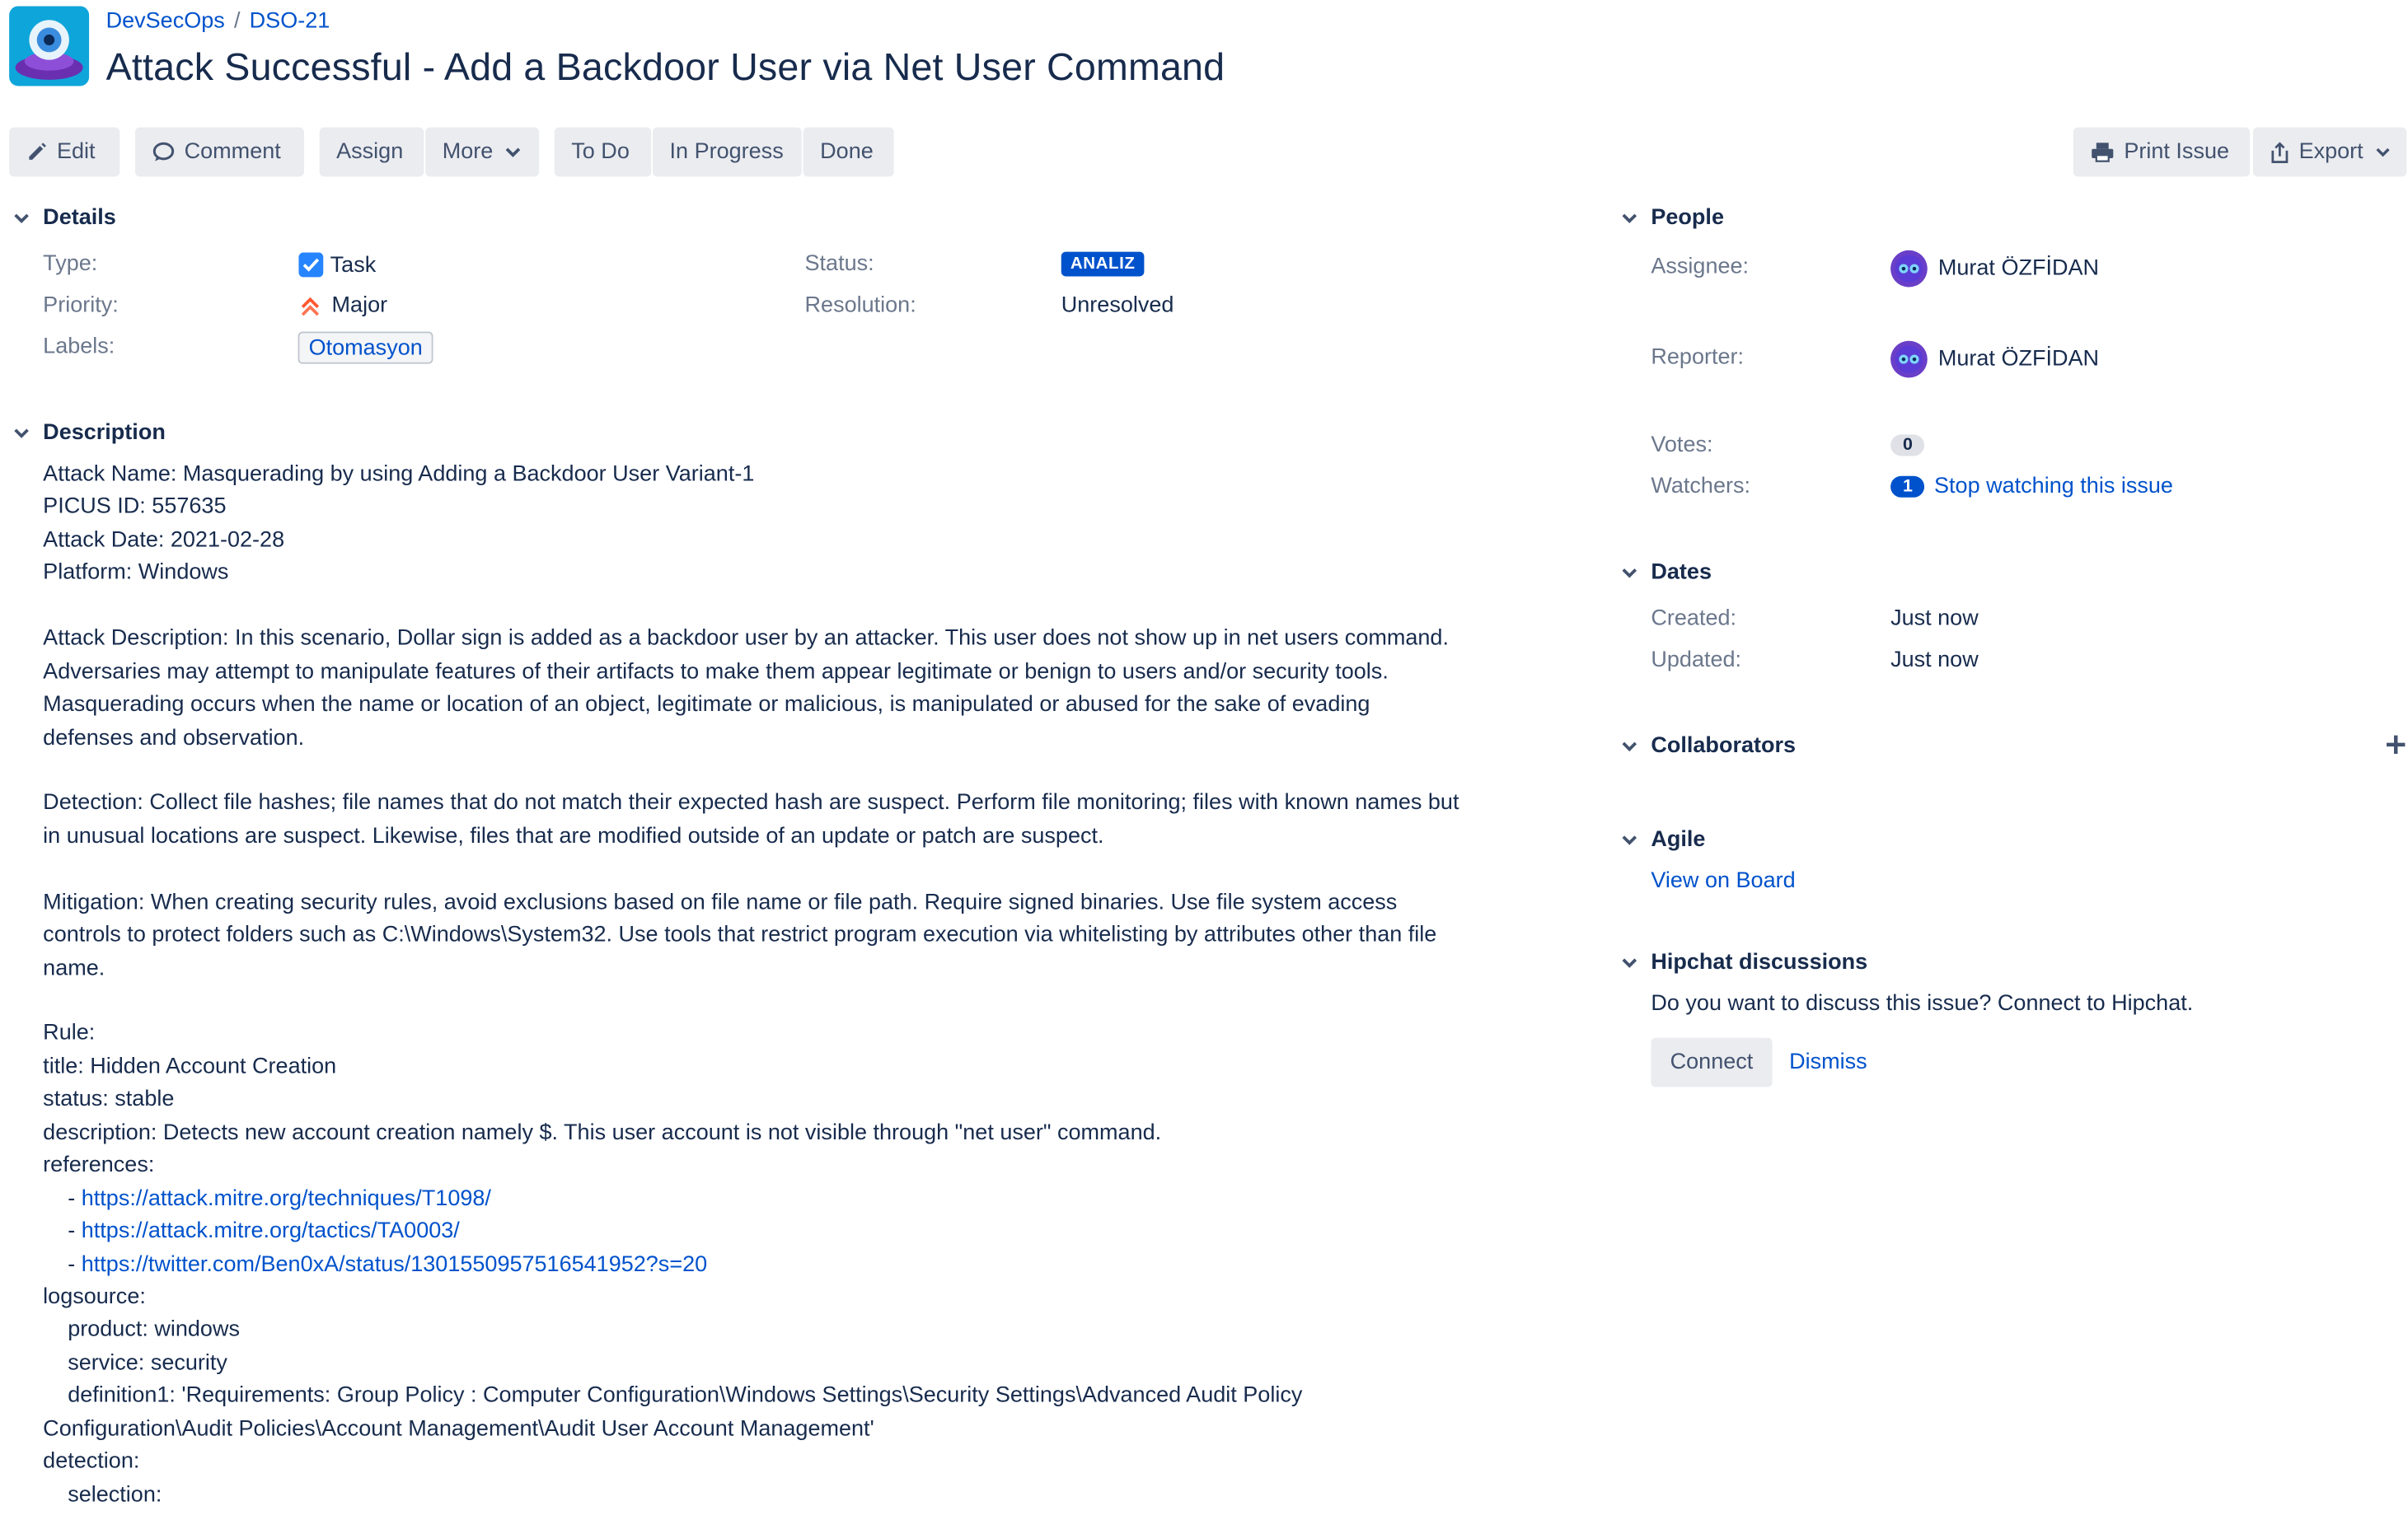  Describe the element at coordinates (780, 509) in the screenshot. I see `description-line: PICUS ID: 557635` at that location.